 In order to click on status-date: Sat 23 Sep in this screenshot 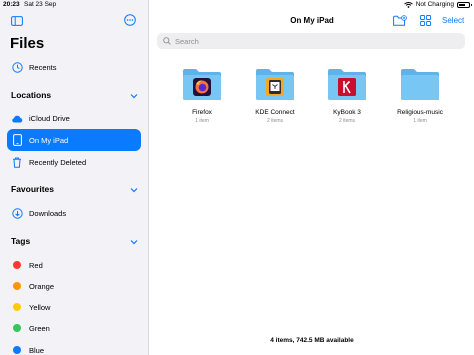, I will do `click(40, 4)`.